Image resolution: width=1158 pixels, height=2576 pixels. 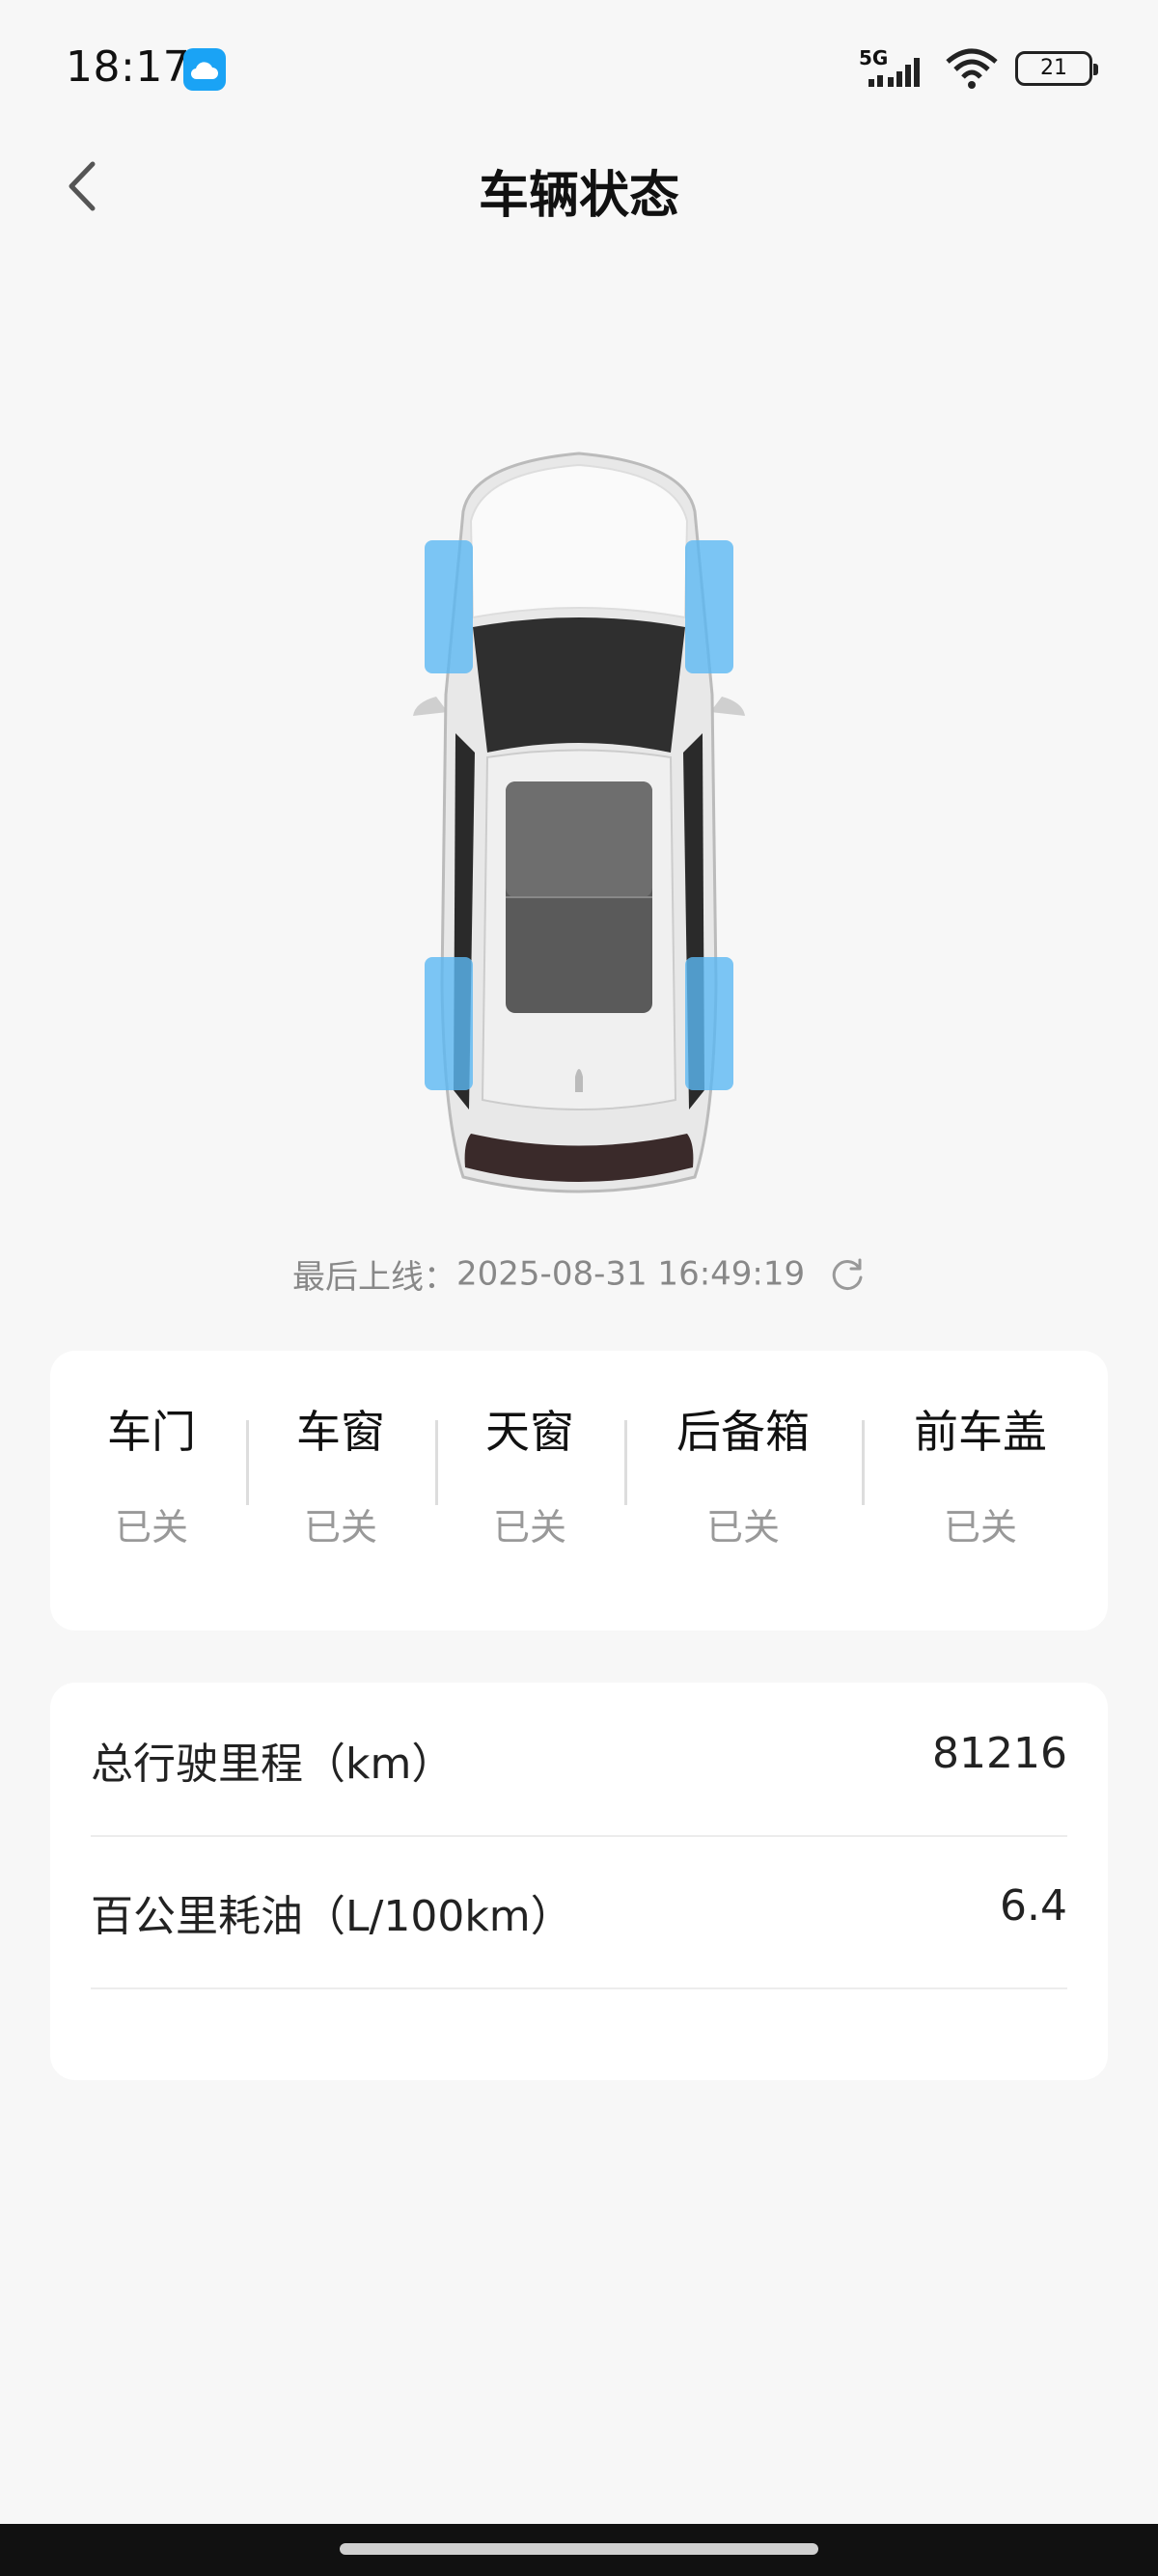 I want to click on status-item-door: 车门 已关, so click(x=151, y=1473).